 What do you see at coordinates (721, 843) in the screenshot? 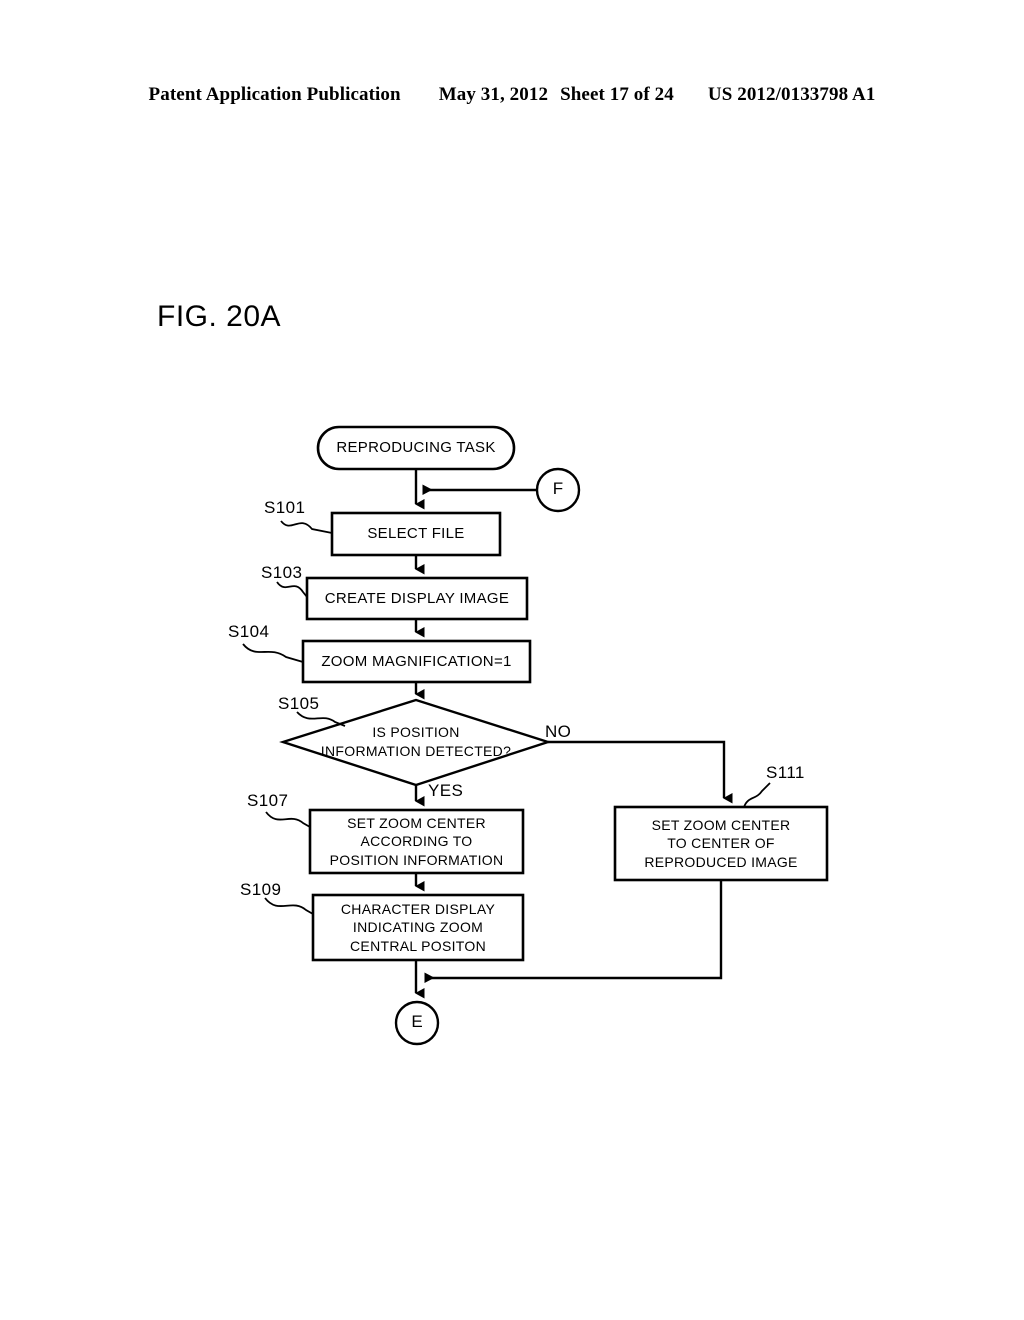
I see `step-s111-shape` at bounding box center [721, 843].